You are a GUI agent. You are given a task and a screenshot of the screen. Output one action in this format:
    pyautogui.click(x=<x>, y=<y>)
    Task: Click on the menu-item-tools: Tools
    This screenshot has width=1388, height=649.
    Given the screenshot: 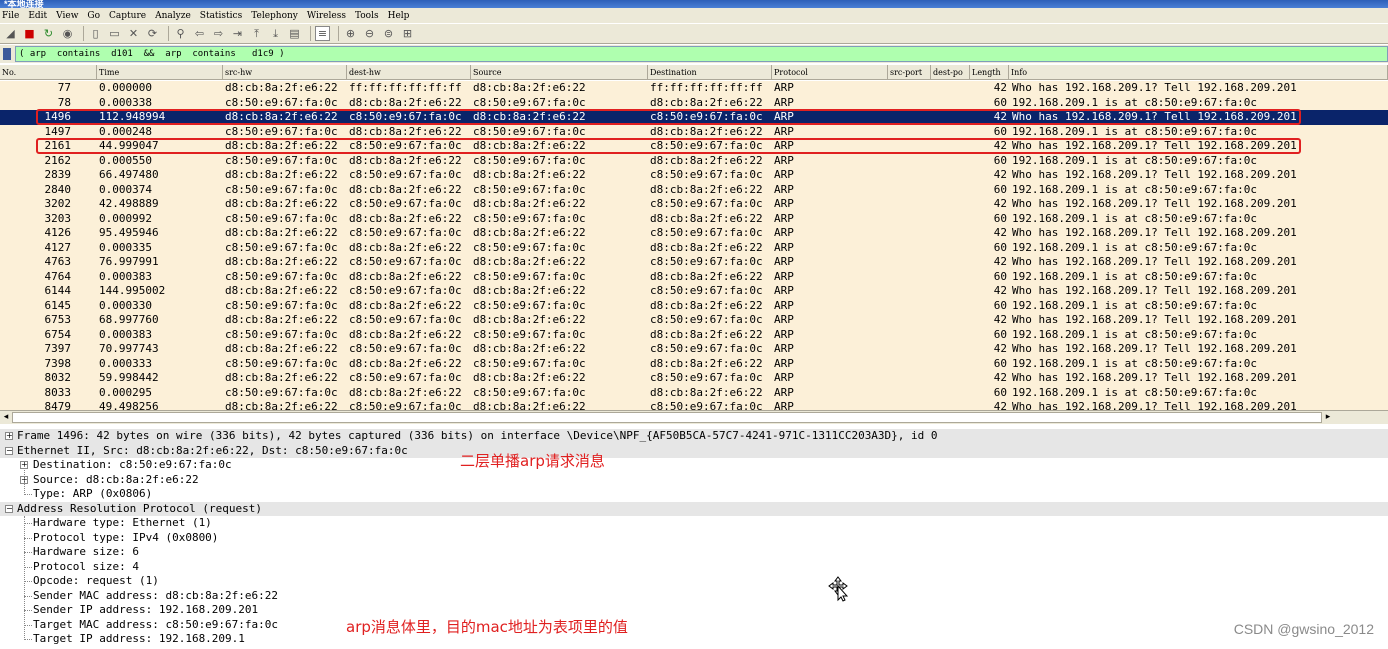 What is the action you would take?
    pyautogui.click(x=367, y=16)
    